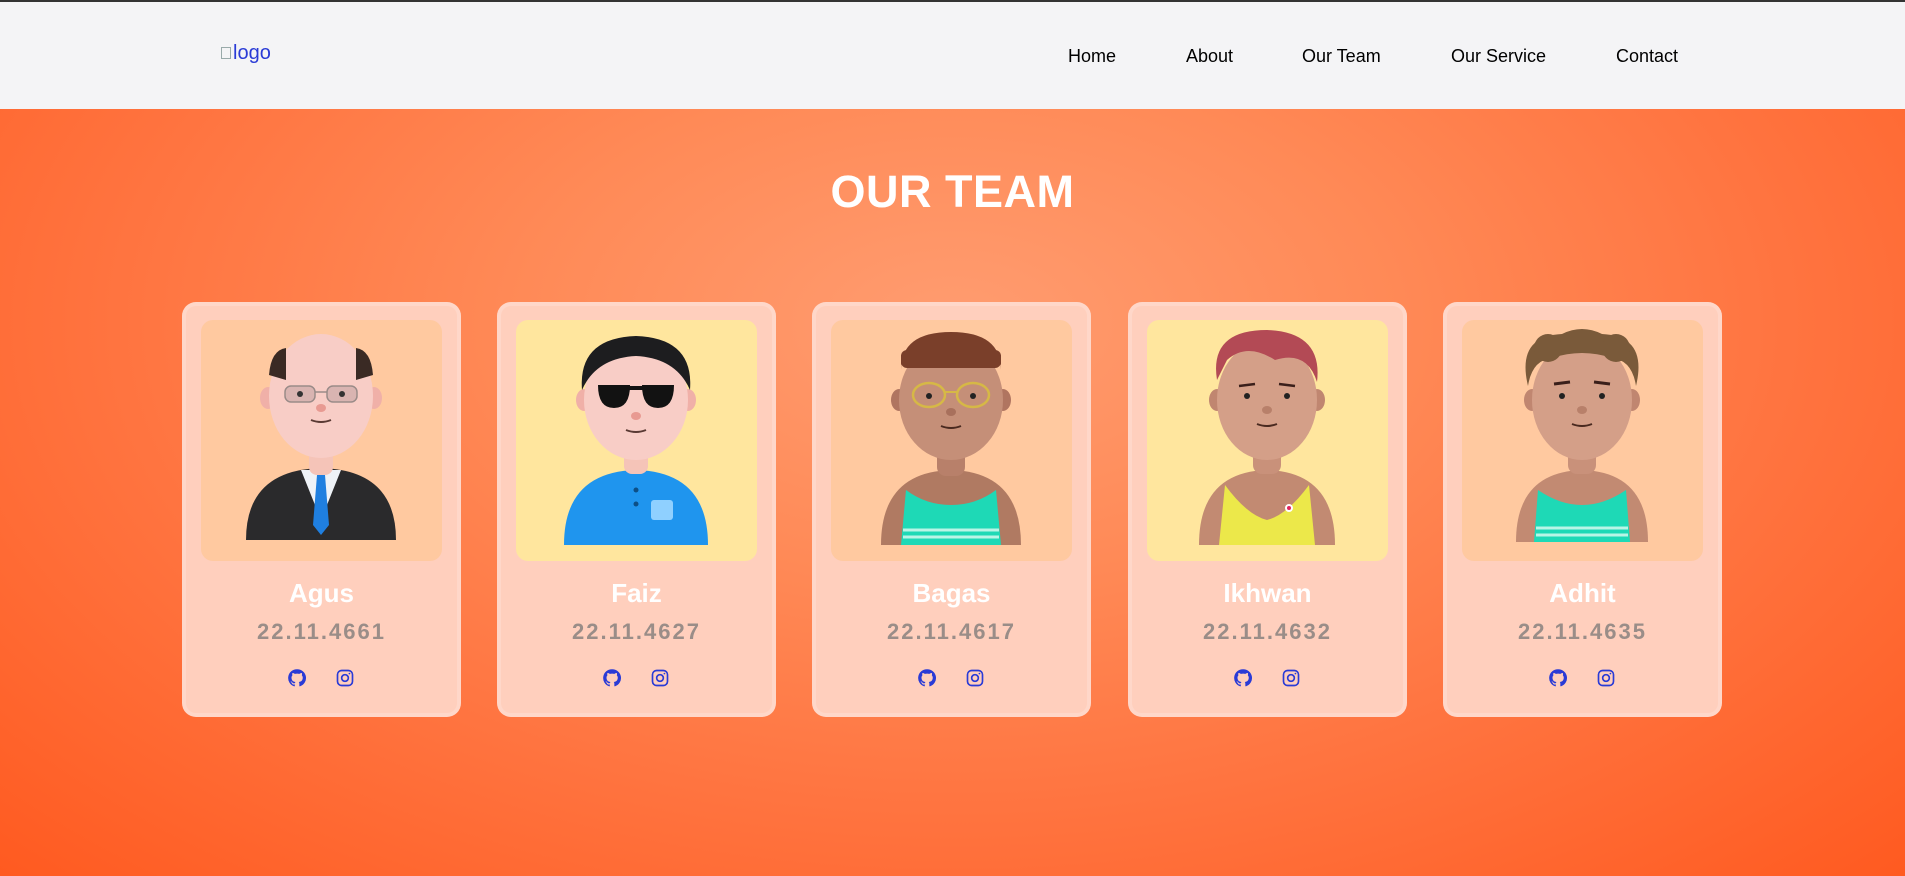  Describe the element at coordinates (321, 631) in the screenshot. I see `member-id: 22.11.4661` at that location.